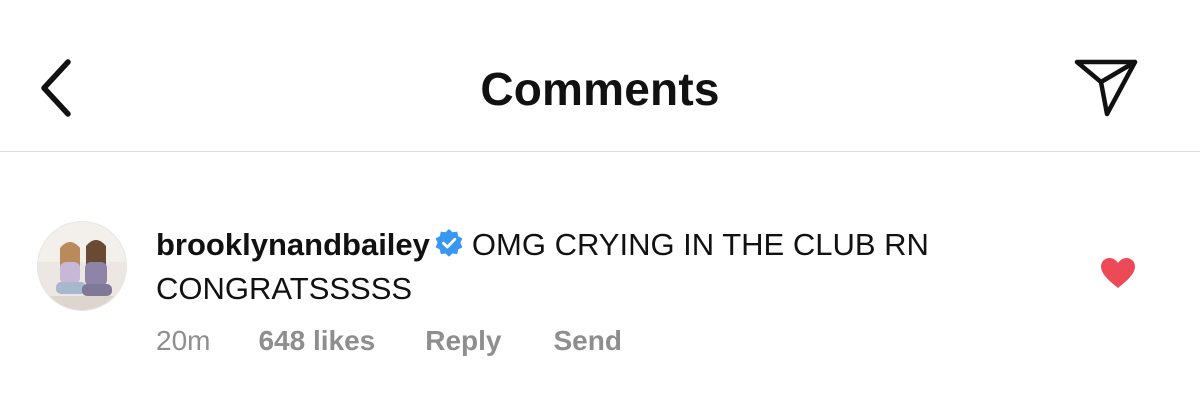  Describe the element at coordinates (600, 89) in the screenshot. I see `page-title: Comments` at that location.